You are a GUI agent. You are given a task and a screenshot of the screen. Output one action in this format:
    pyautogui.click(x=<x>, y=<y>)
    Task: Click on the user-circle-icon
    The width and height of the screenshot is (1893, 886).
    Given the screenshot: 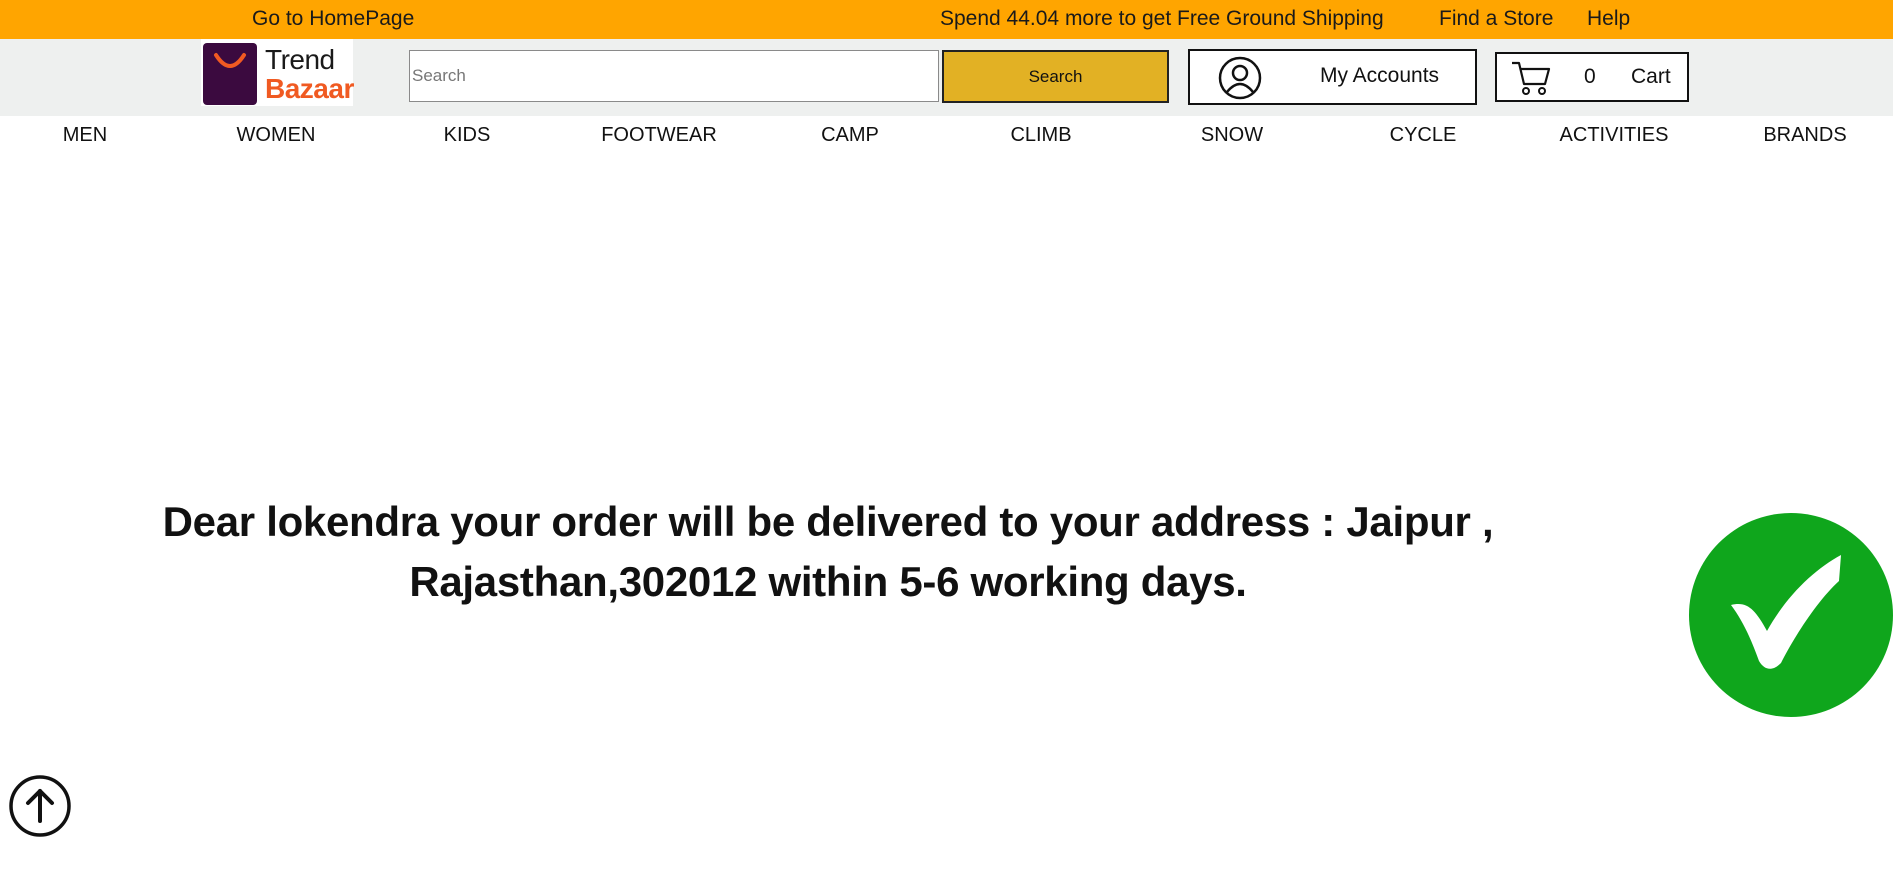 What is the action you would take?
    pyautogui.click(x=1240, y=80)
    